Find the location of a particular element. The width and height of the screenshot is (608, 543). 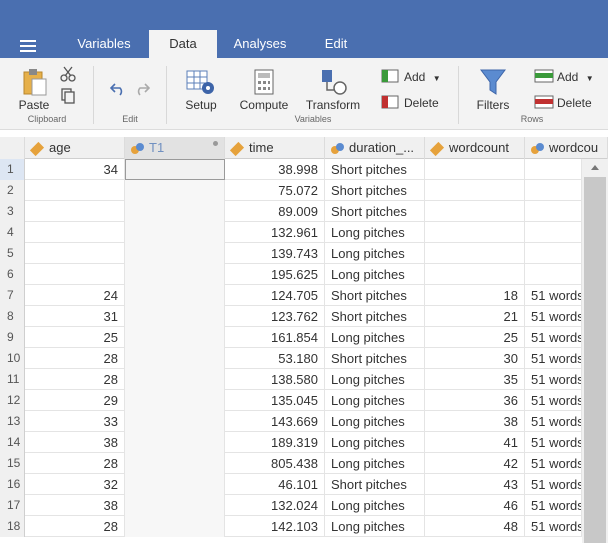

row-number: 18 is located at coordinates (12, 526).